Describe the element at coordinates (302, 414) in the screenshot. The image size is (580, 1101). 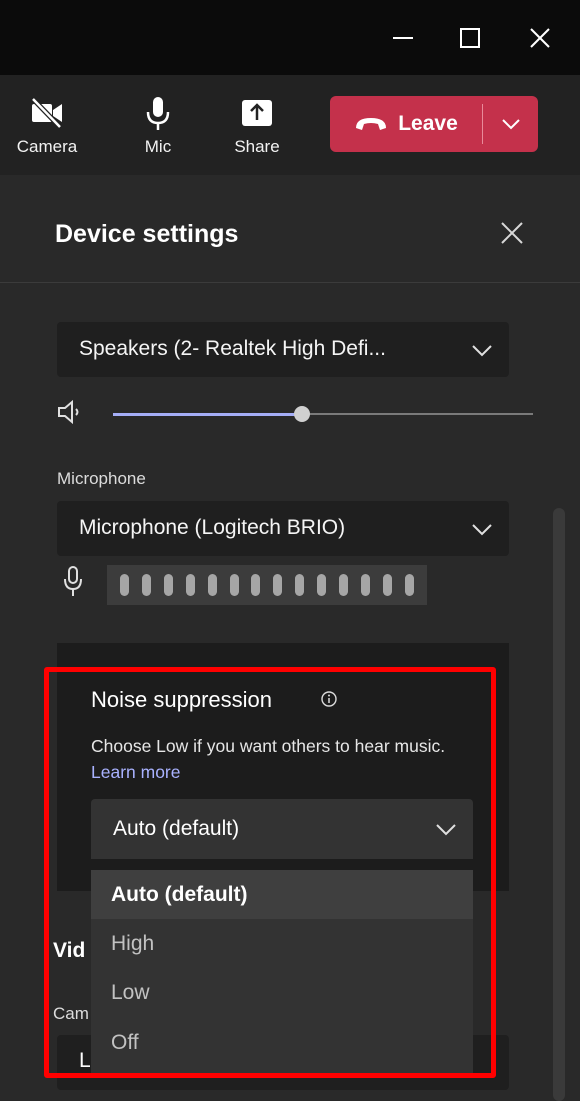
I see `volume-slider-thumb` at that location.